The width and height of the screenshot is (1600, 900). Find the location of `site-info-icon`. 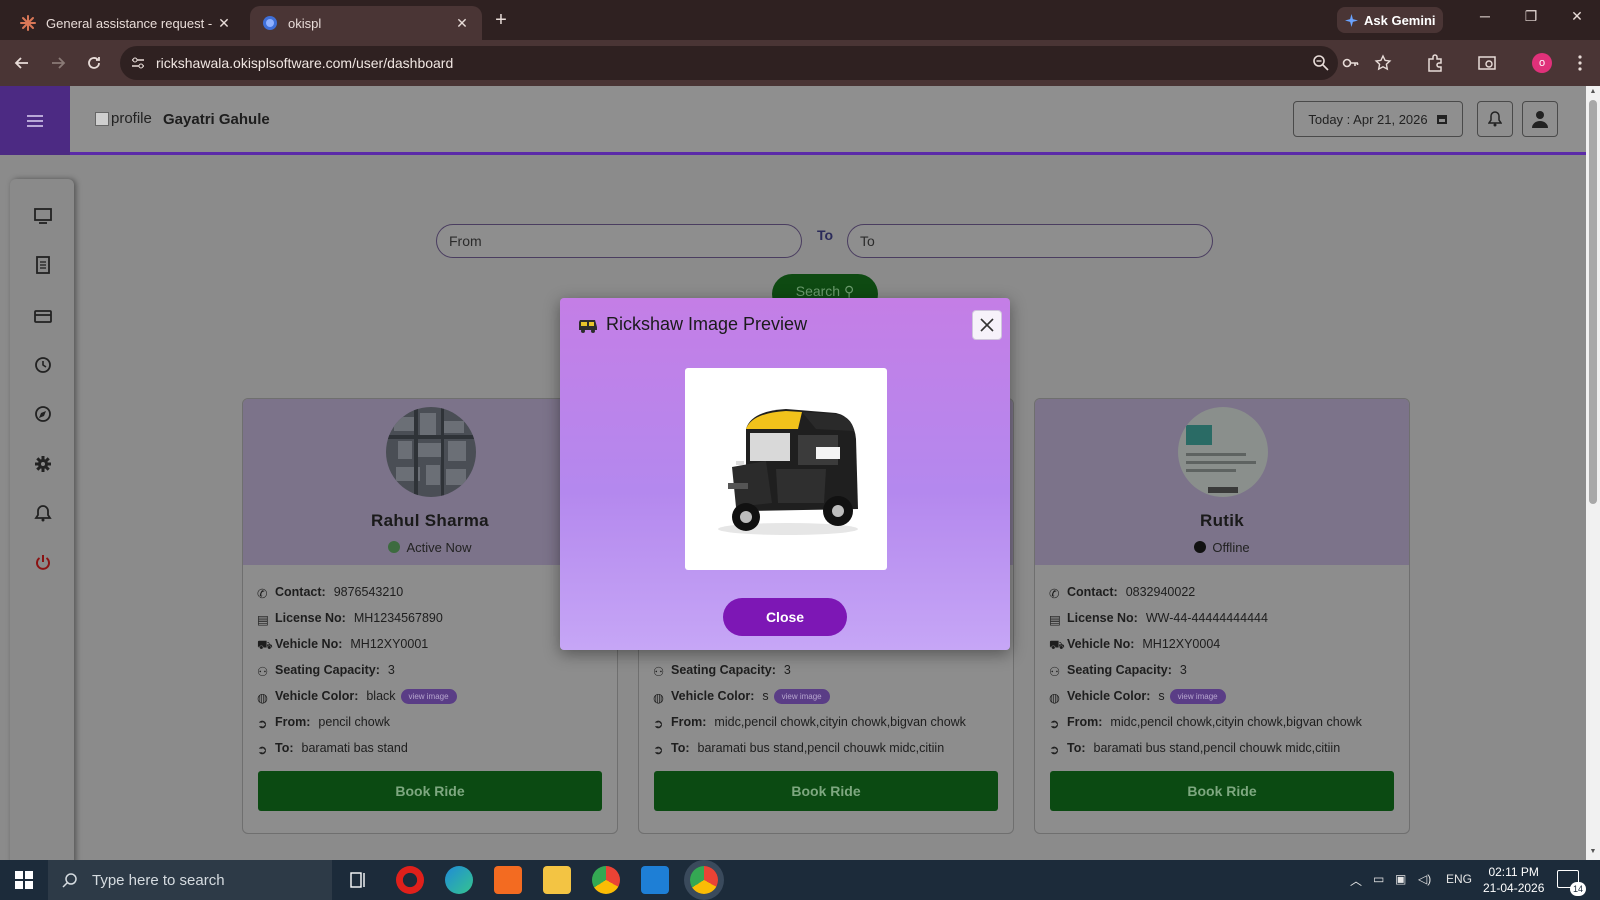

site-info-icon is located at coordinates (138, 63).